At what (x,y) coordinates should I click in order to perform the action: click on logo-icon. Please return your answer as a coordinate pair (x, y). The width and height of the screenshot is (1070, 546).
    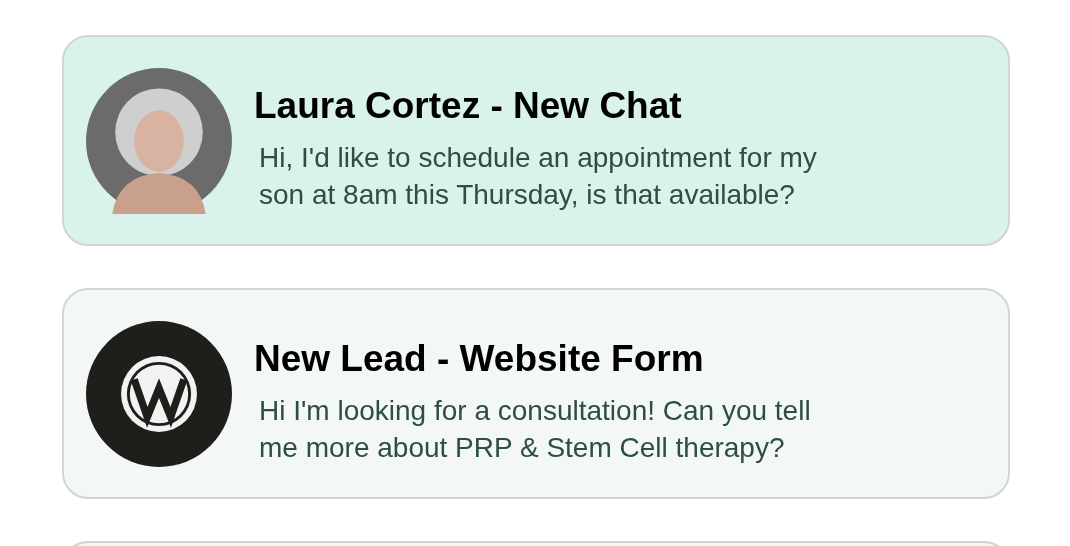
    Looking at the image, I should click on (159, 393).